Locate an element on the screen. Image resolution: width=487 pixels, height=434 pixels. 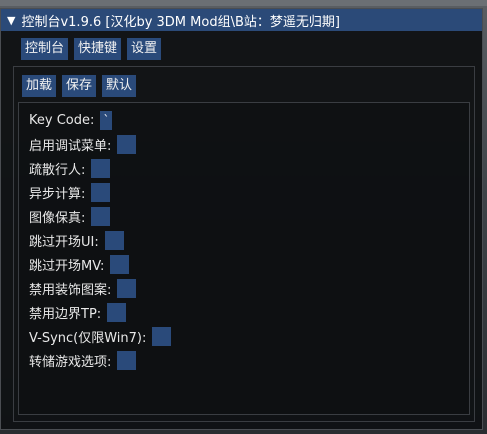
setting-label: V-Sync(仅限Win7): is located at coordinates (88, 338).